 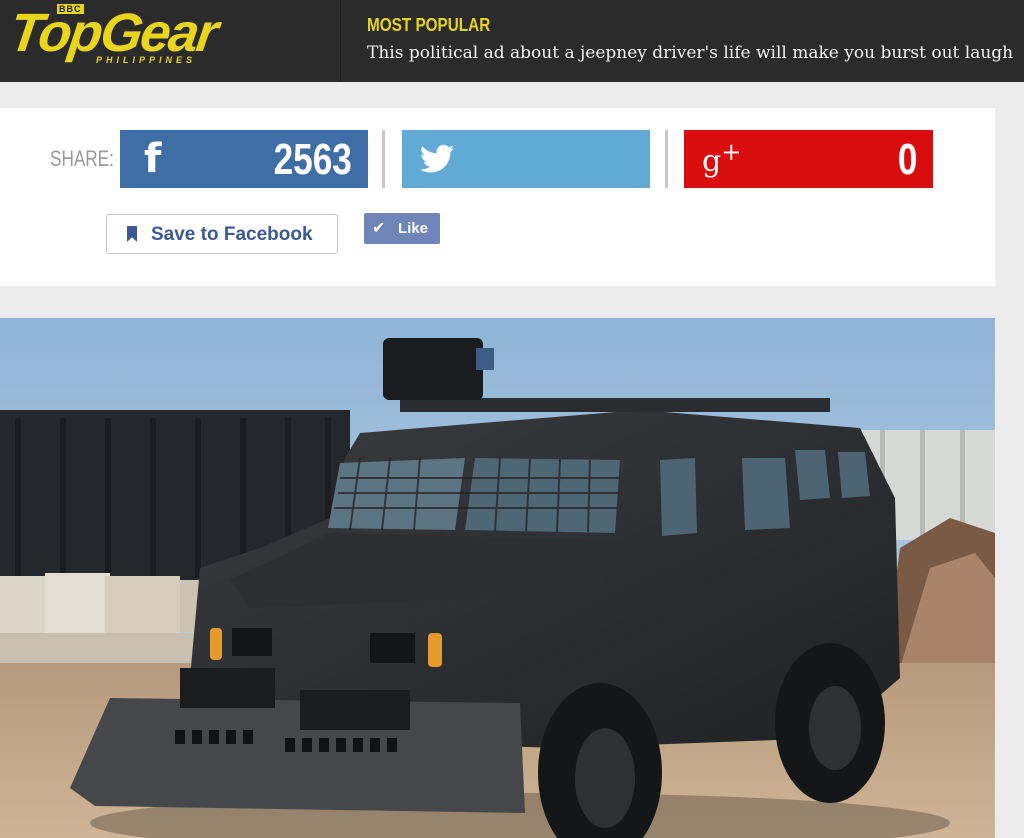 I want to click on header-divider, so click(x=340, y=41).